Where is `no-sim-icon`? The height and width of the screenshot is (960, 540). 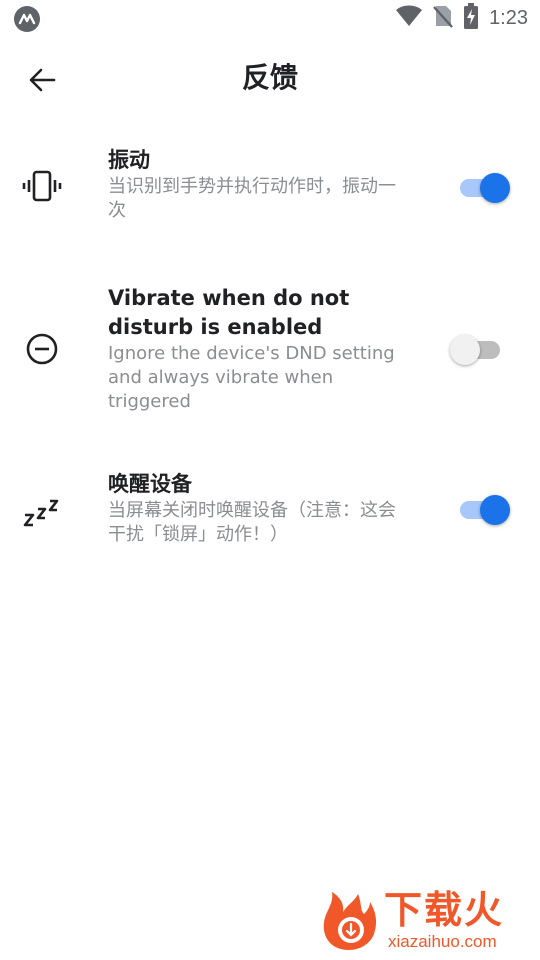 no-sim-icon is located at coordinates (443, 18).